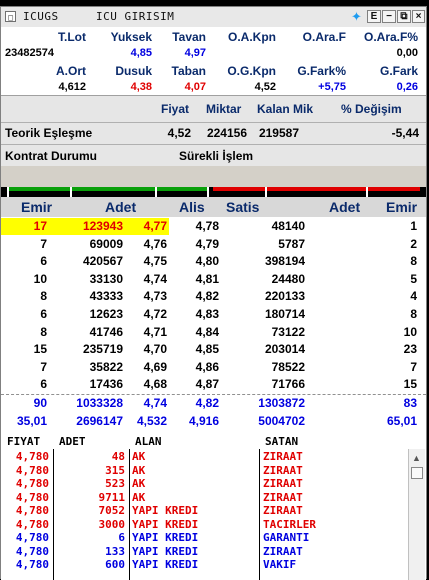 The height and width of the screenshot is (580, 429). What do you see at coordinates (270, 384) in the screenshot?
I see `adet-sell-cell: 71766` at bounding box center [270, 384].